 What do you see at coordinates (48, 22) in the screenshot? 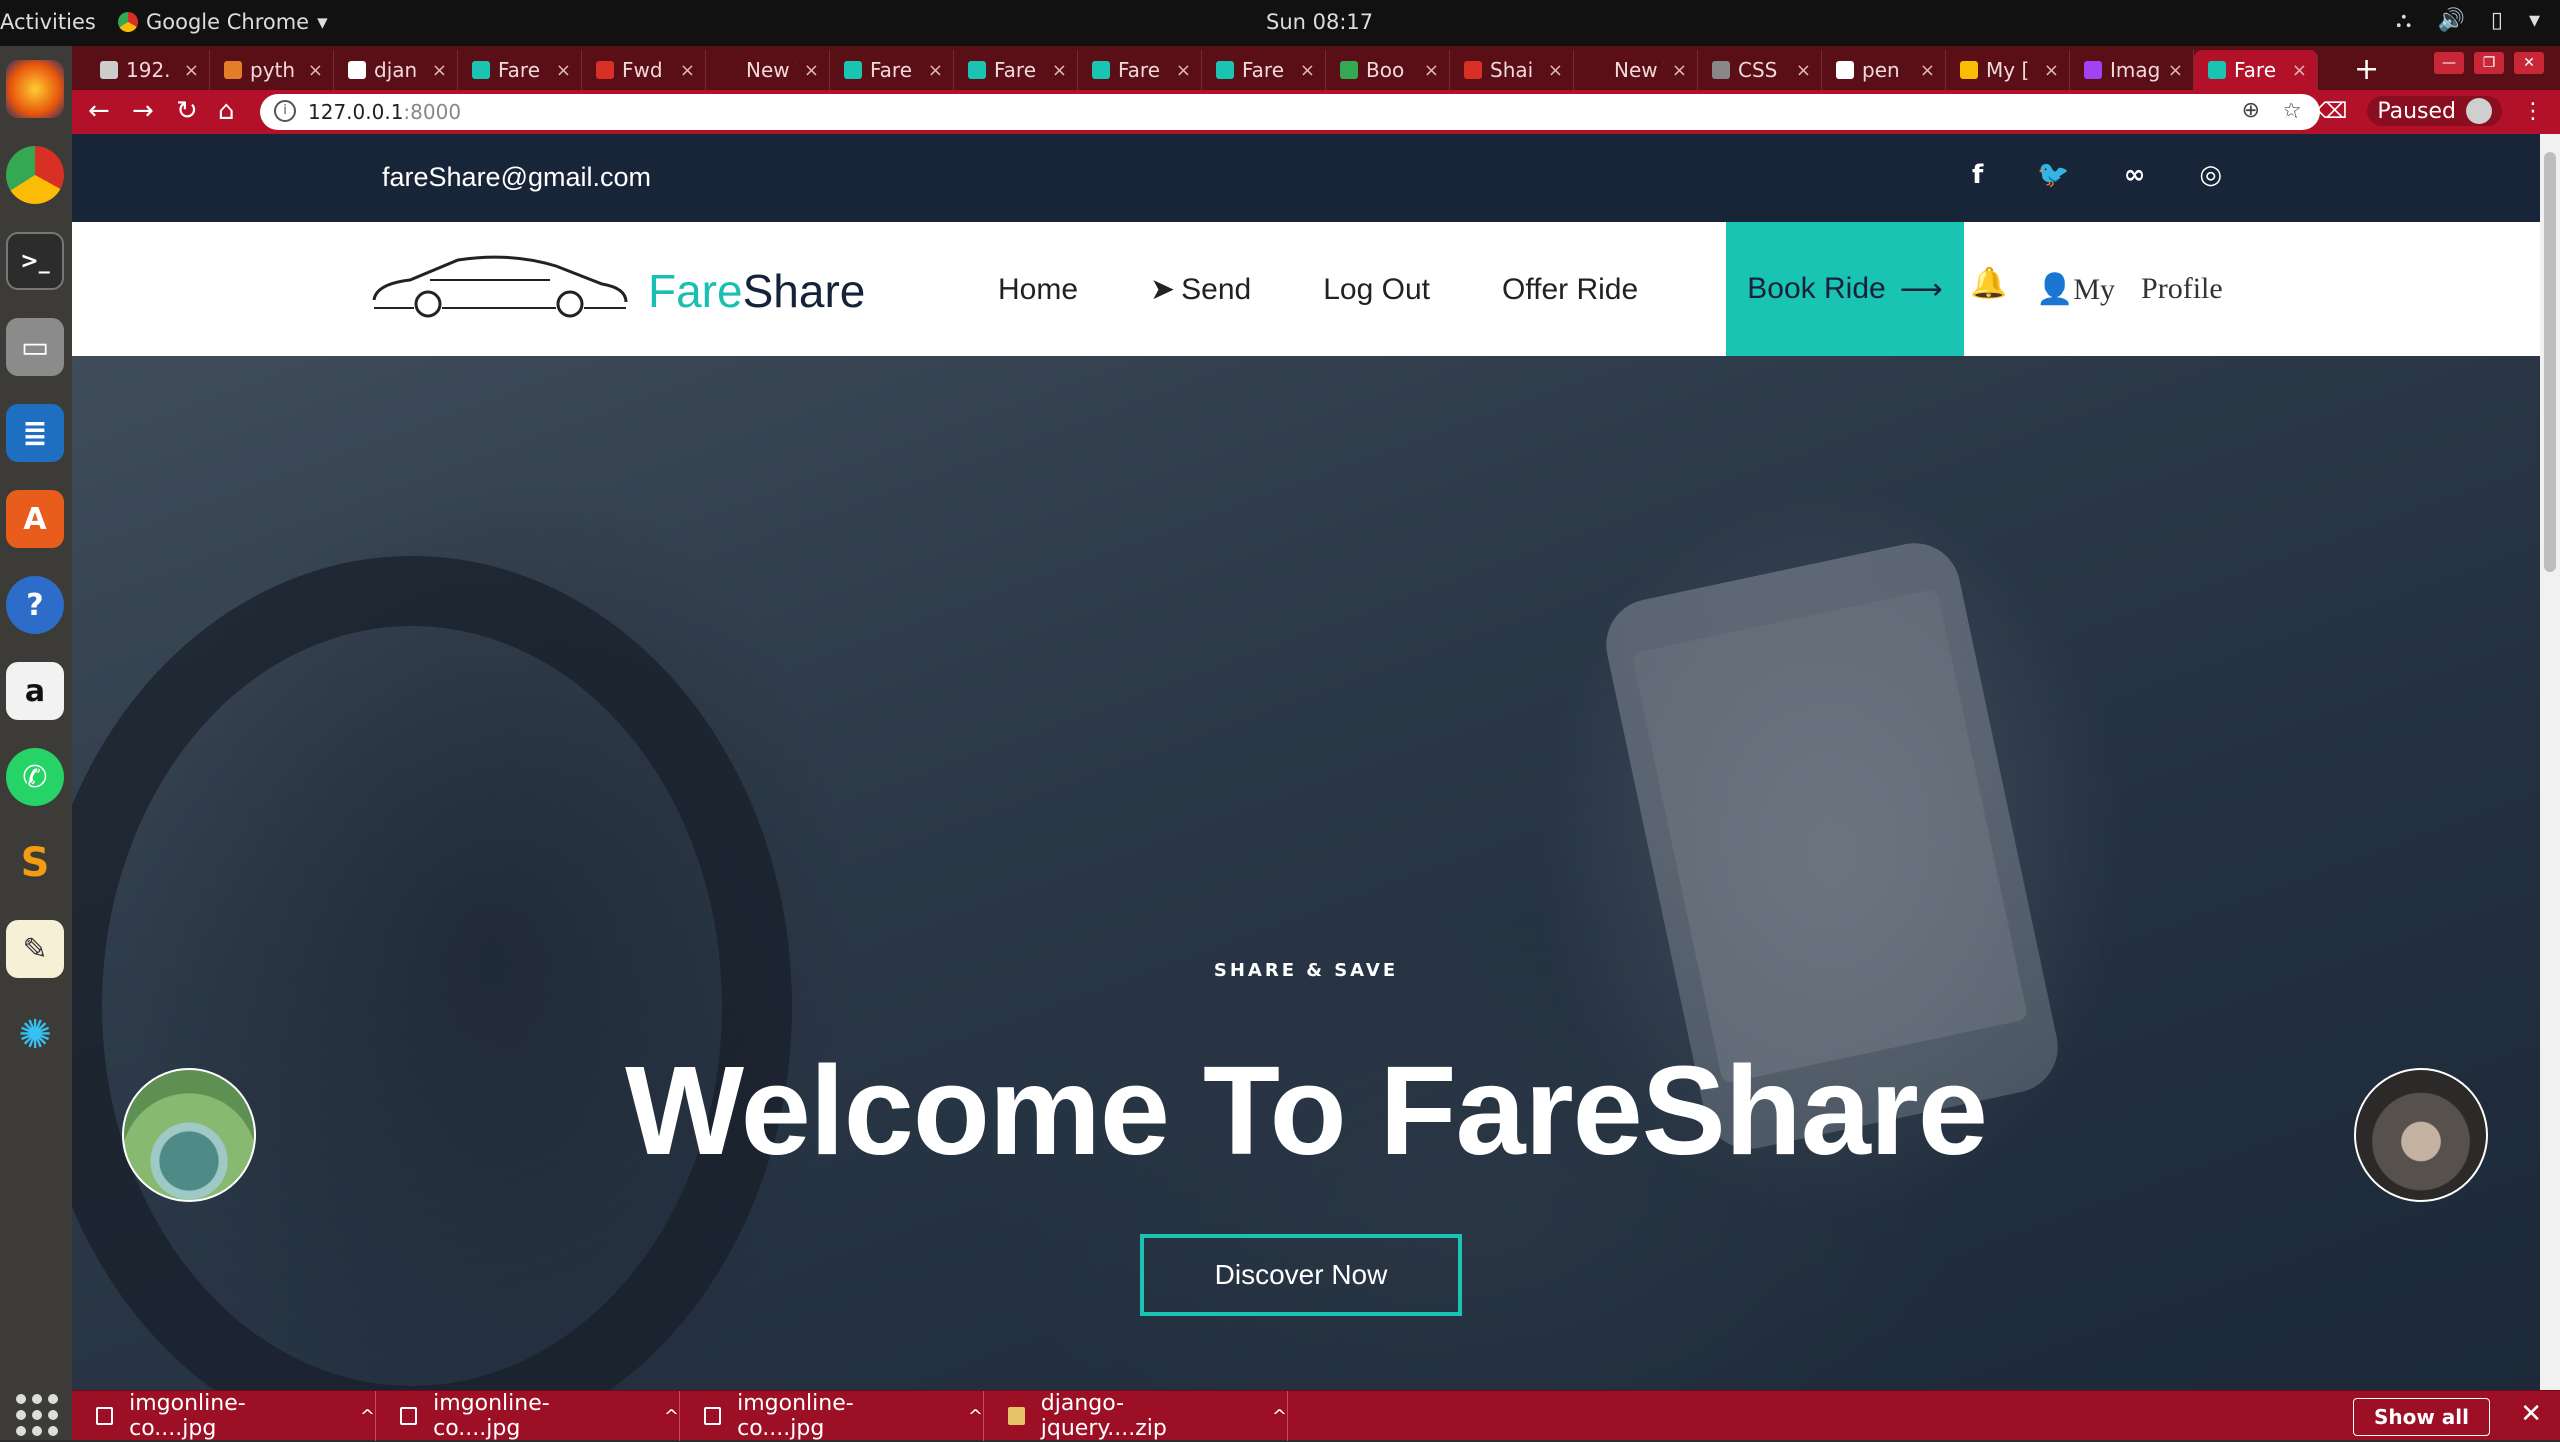
I see `activities-button: Activities` at bounding box center [48, 22].